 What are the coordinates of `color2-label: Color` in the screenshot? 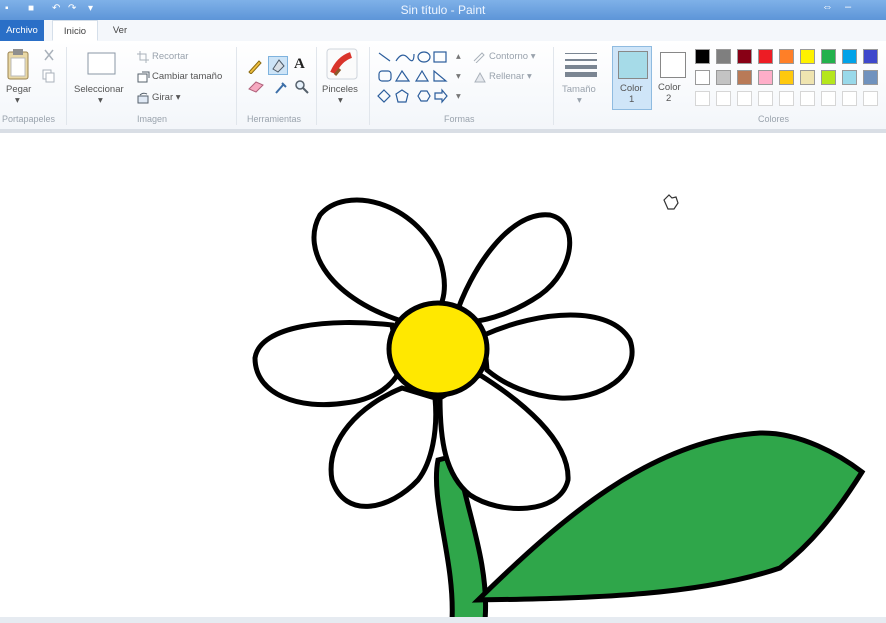 It's located at (669, 87).